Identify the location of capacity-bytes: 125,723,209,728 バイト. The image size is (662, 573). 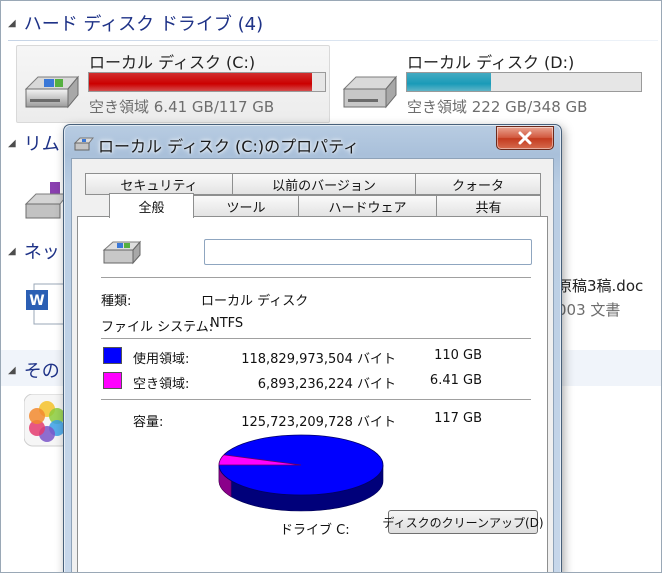
(318, 422).